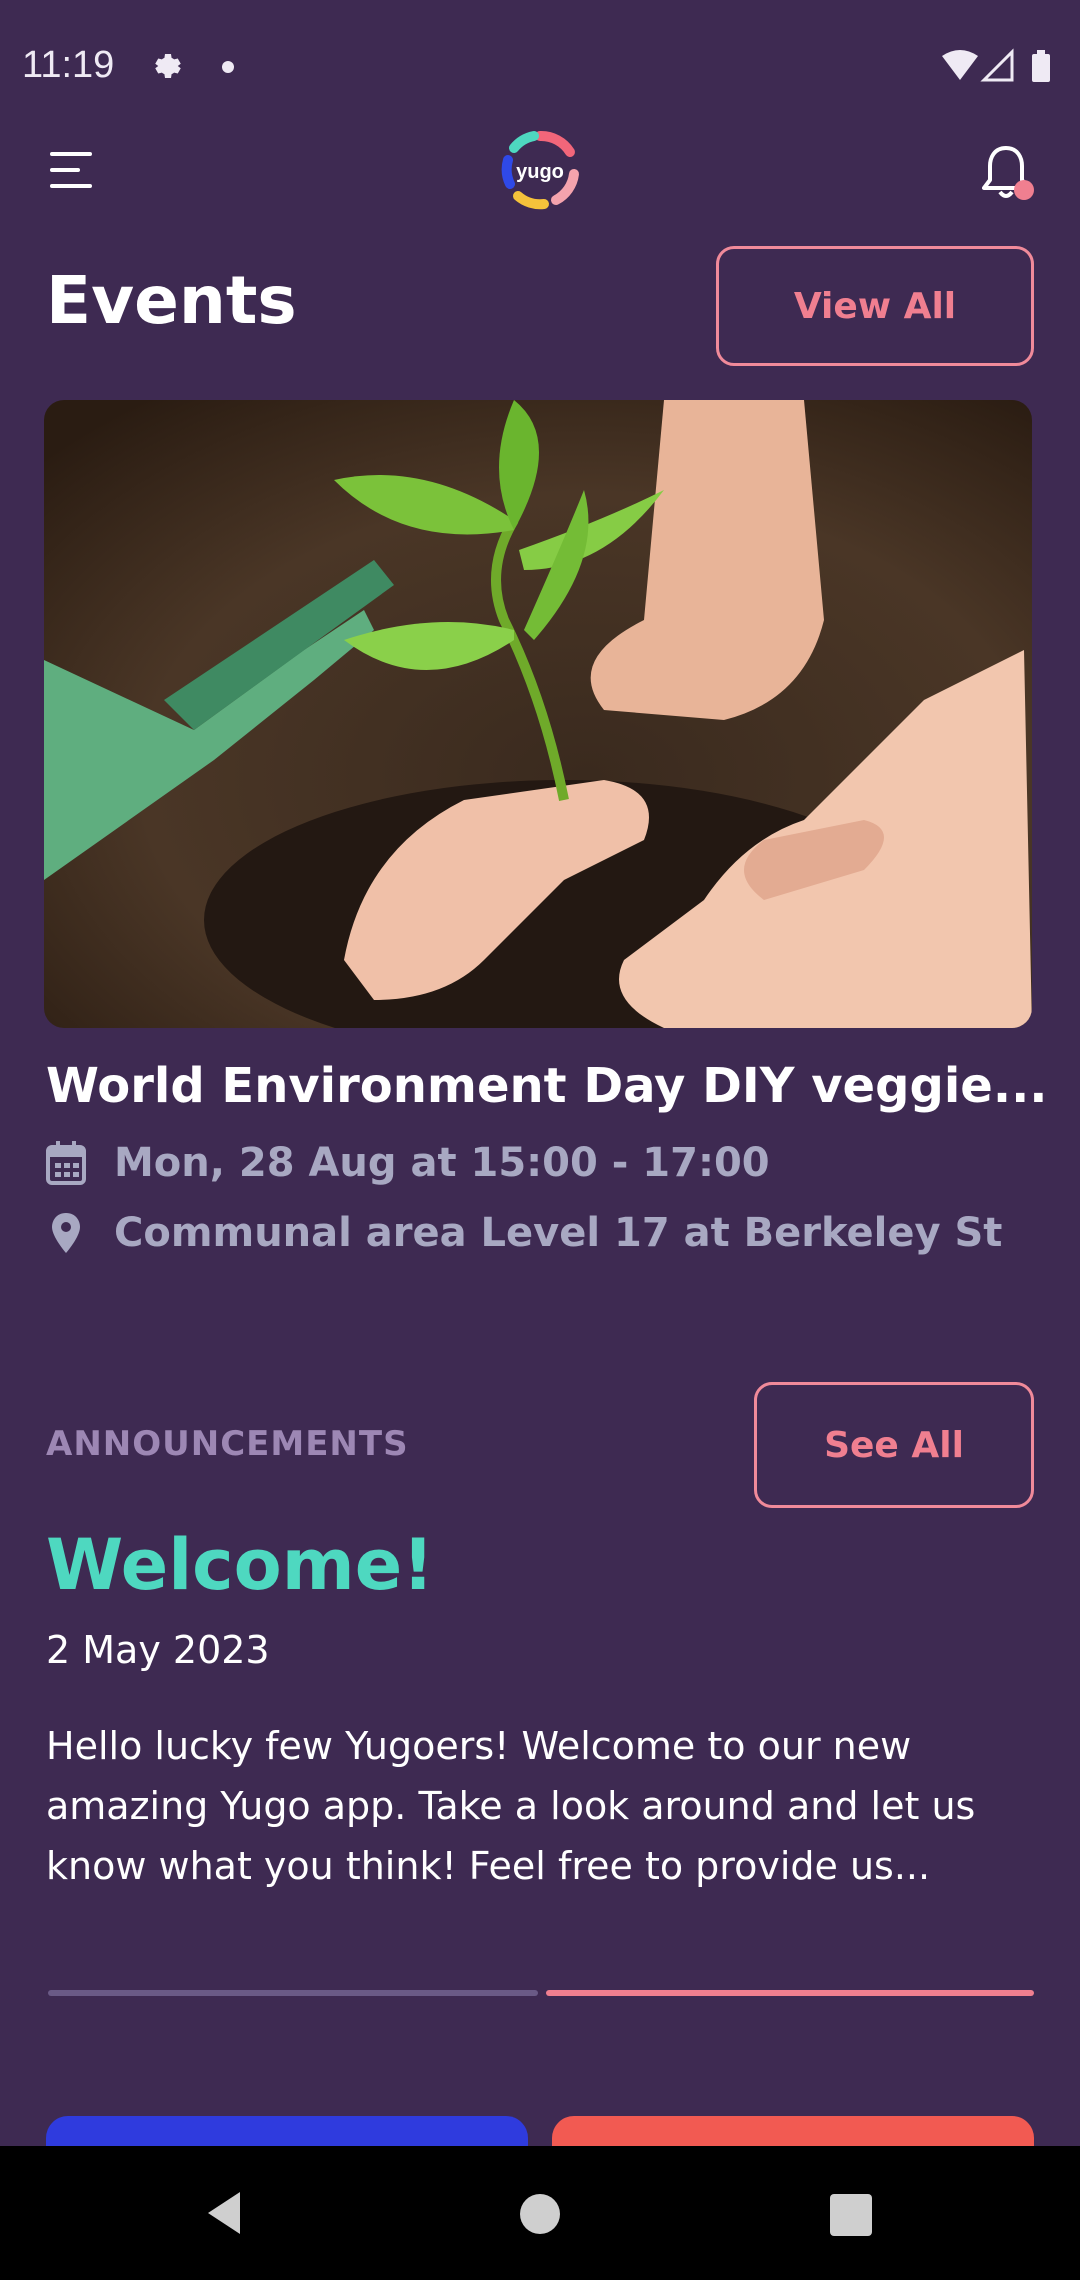 This screenshot has height=2280, width=1080. I want to click on home-icon, so click(540, 2214).